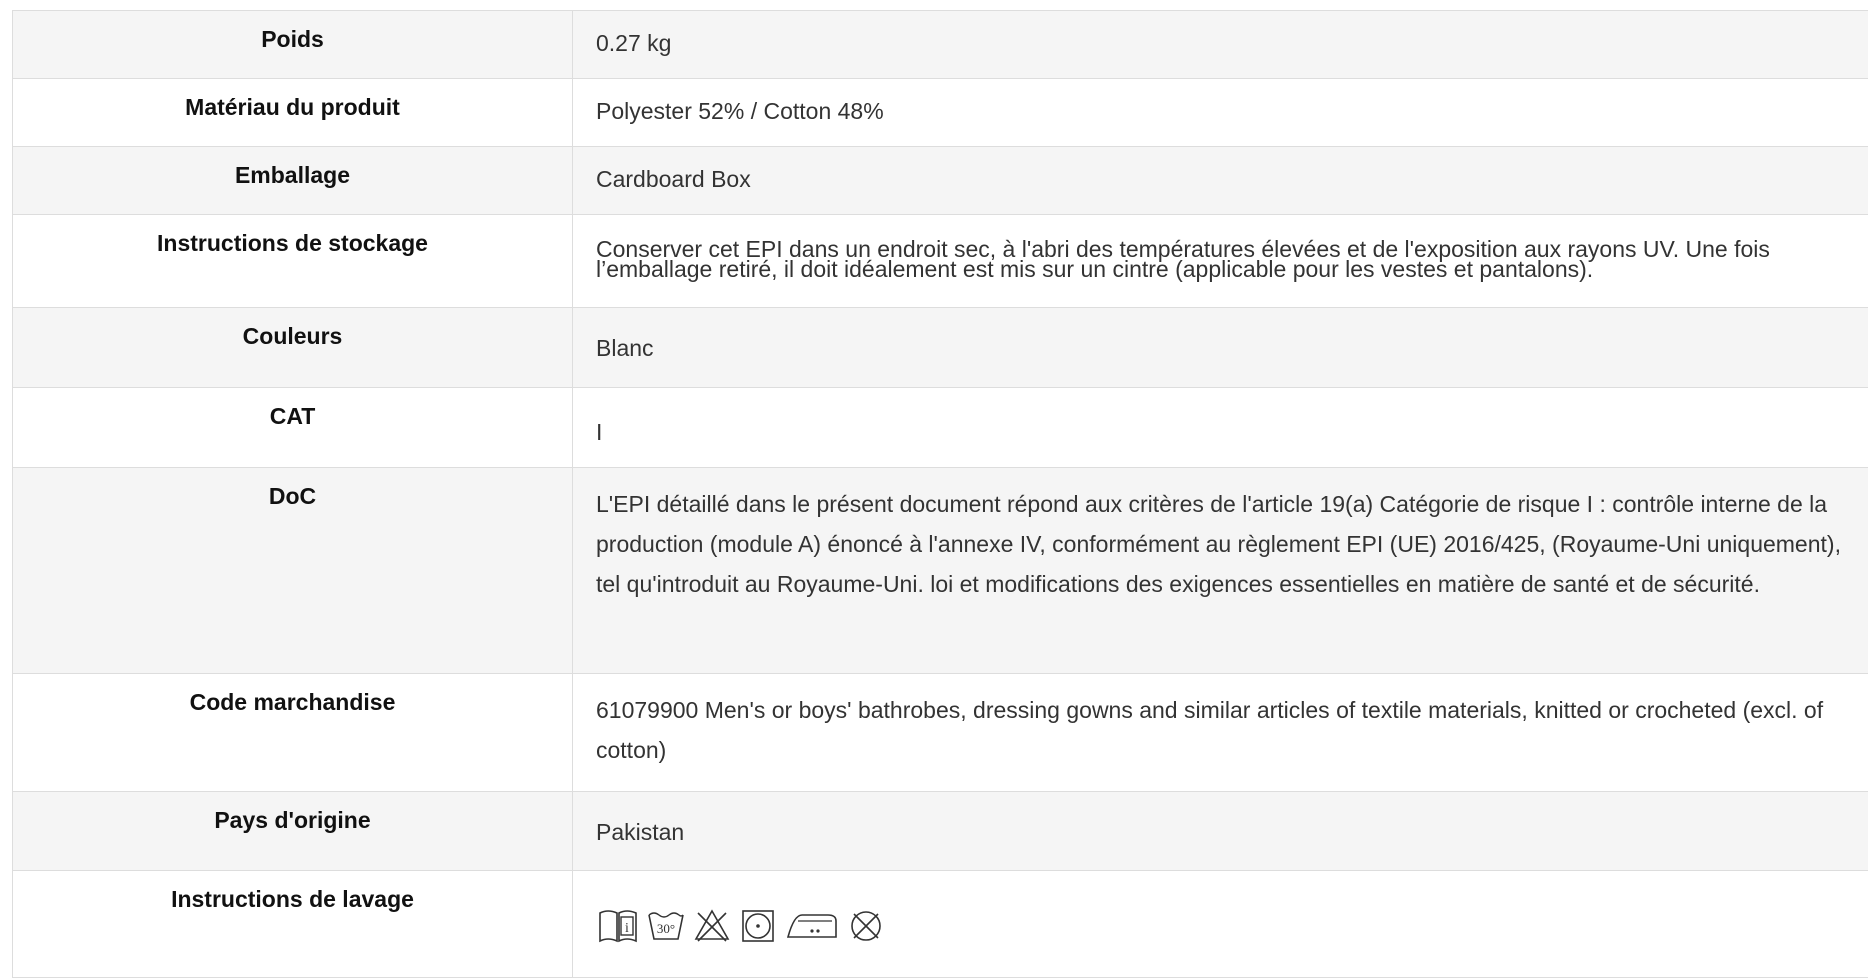 This screenshot has width=1868, height=980. Describe the element at coordinates (1220, 347) in the screenshot. I see `row-value-colours: Blanc` at that location.